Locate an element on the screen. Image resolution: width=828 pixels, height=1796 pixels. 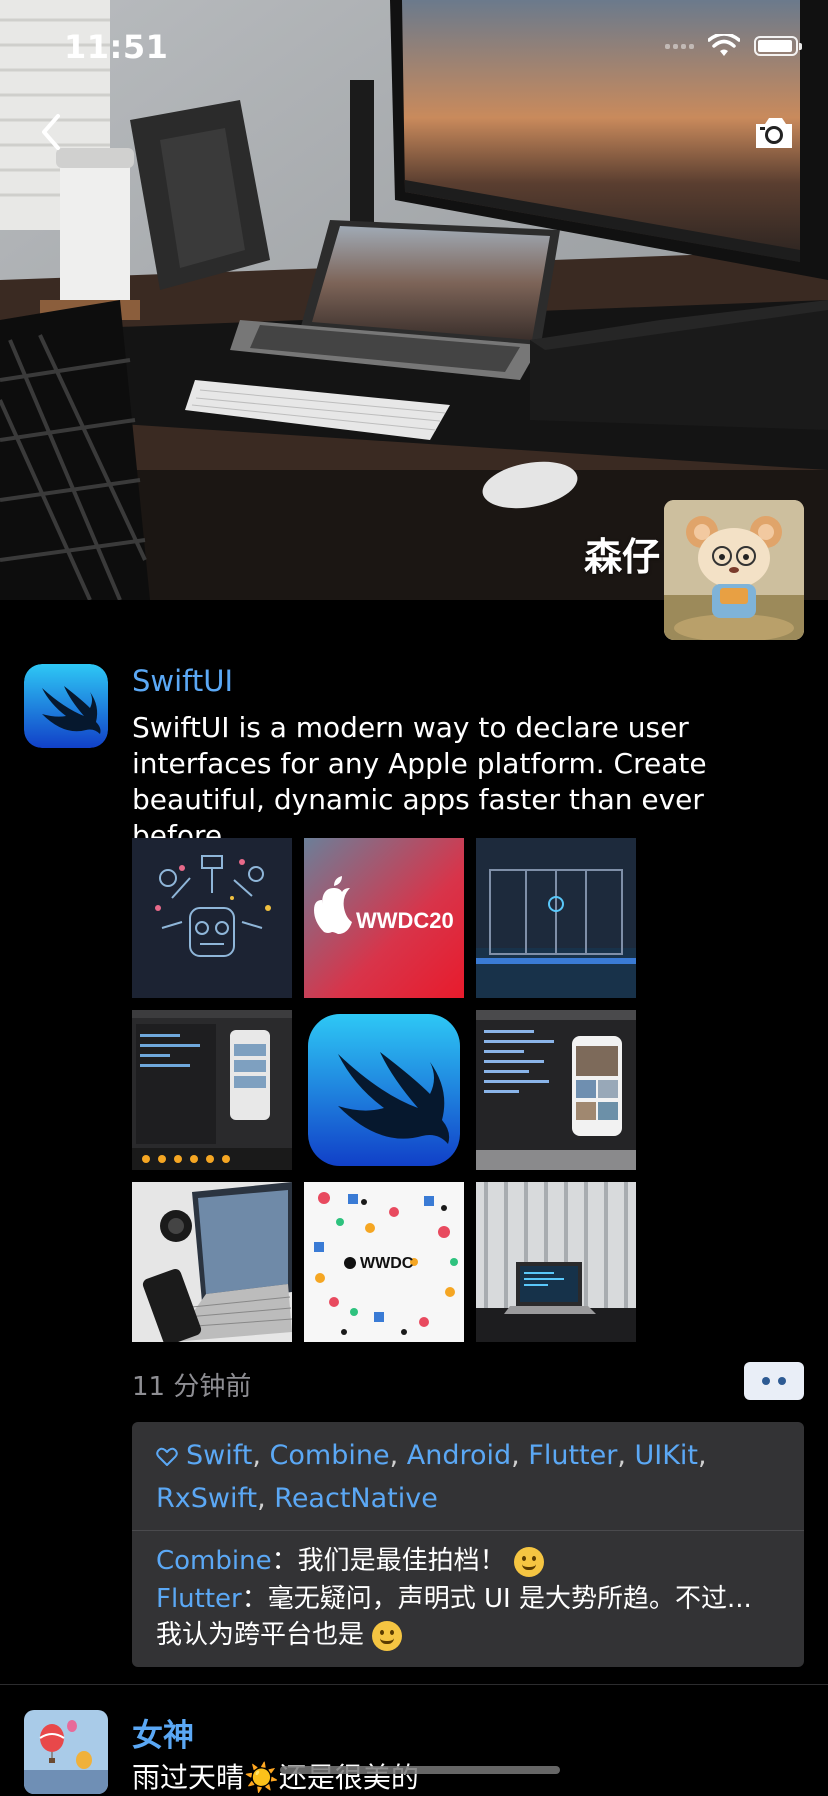
home-indicator is located at coordinates (420, 1770).